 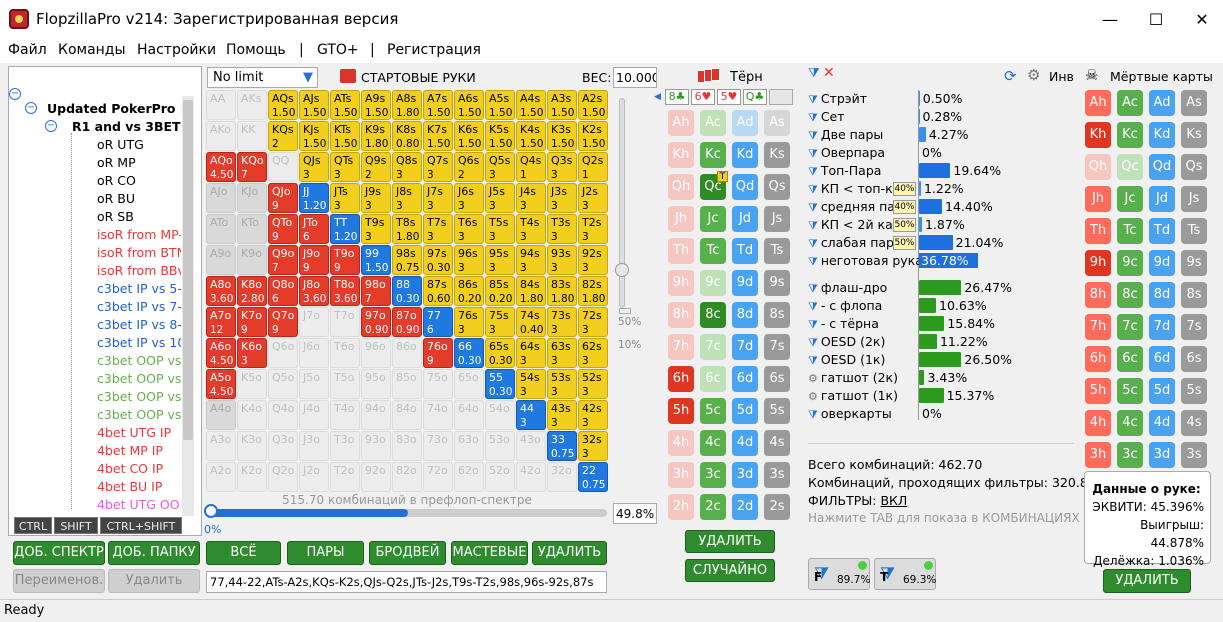 I want to click on card-Ts: Ts, so click(x=1194, y=231).